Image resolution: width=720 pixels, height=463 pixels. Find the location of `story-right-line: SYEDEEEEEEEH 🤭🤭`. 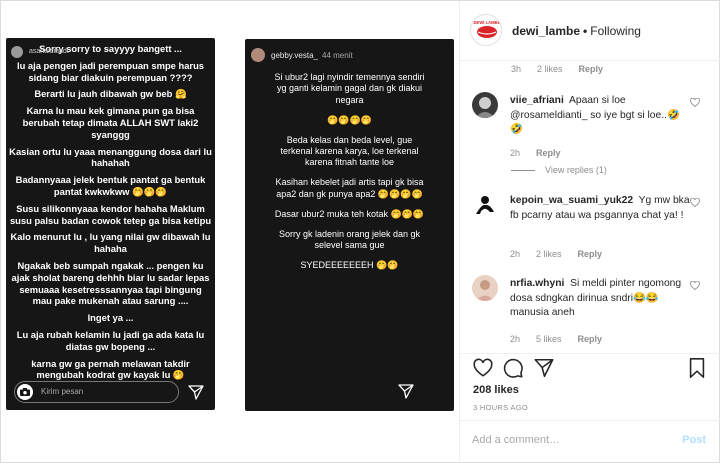

story-right-line: SYEDEEEEEEEH 🤭🤭 is located at coordinates (349, 264).